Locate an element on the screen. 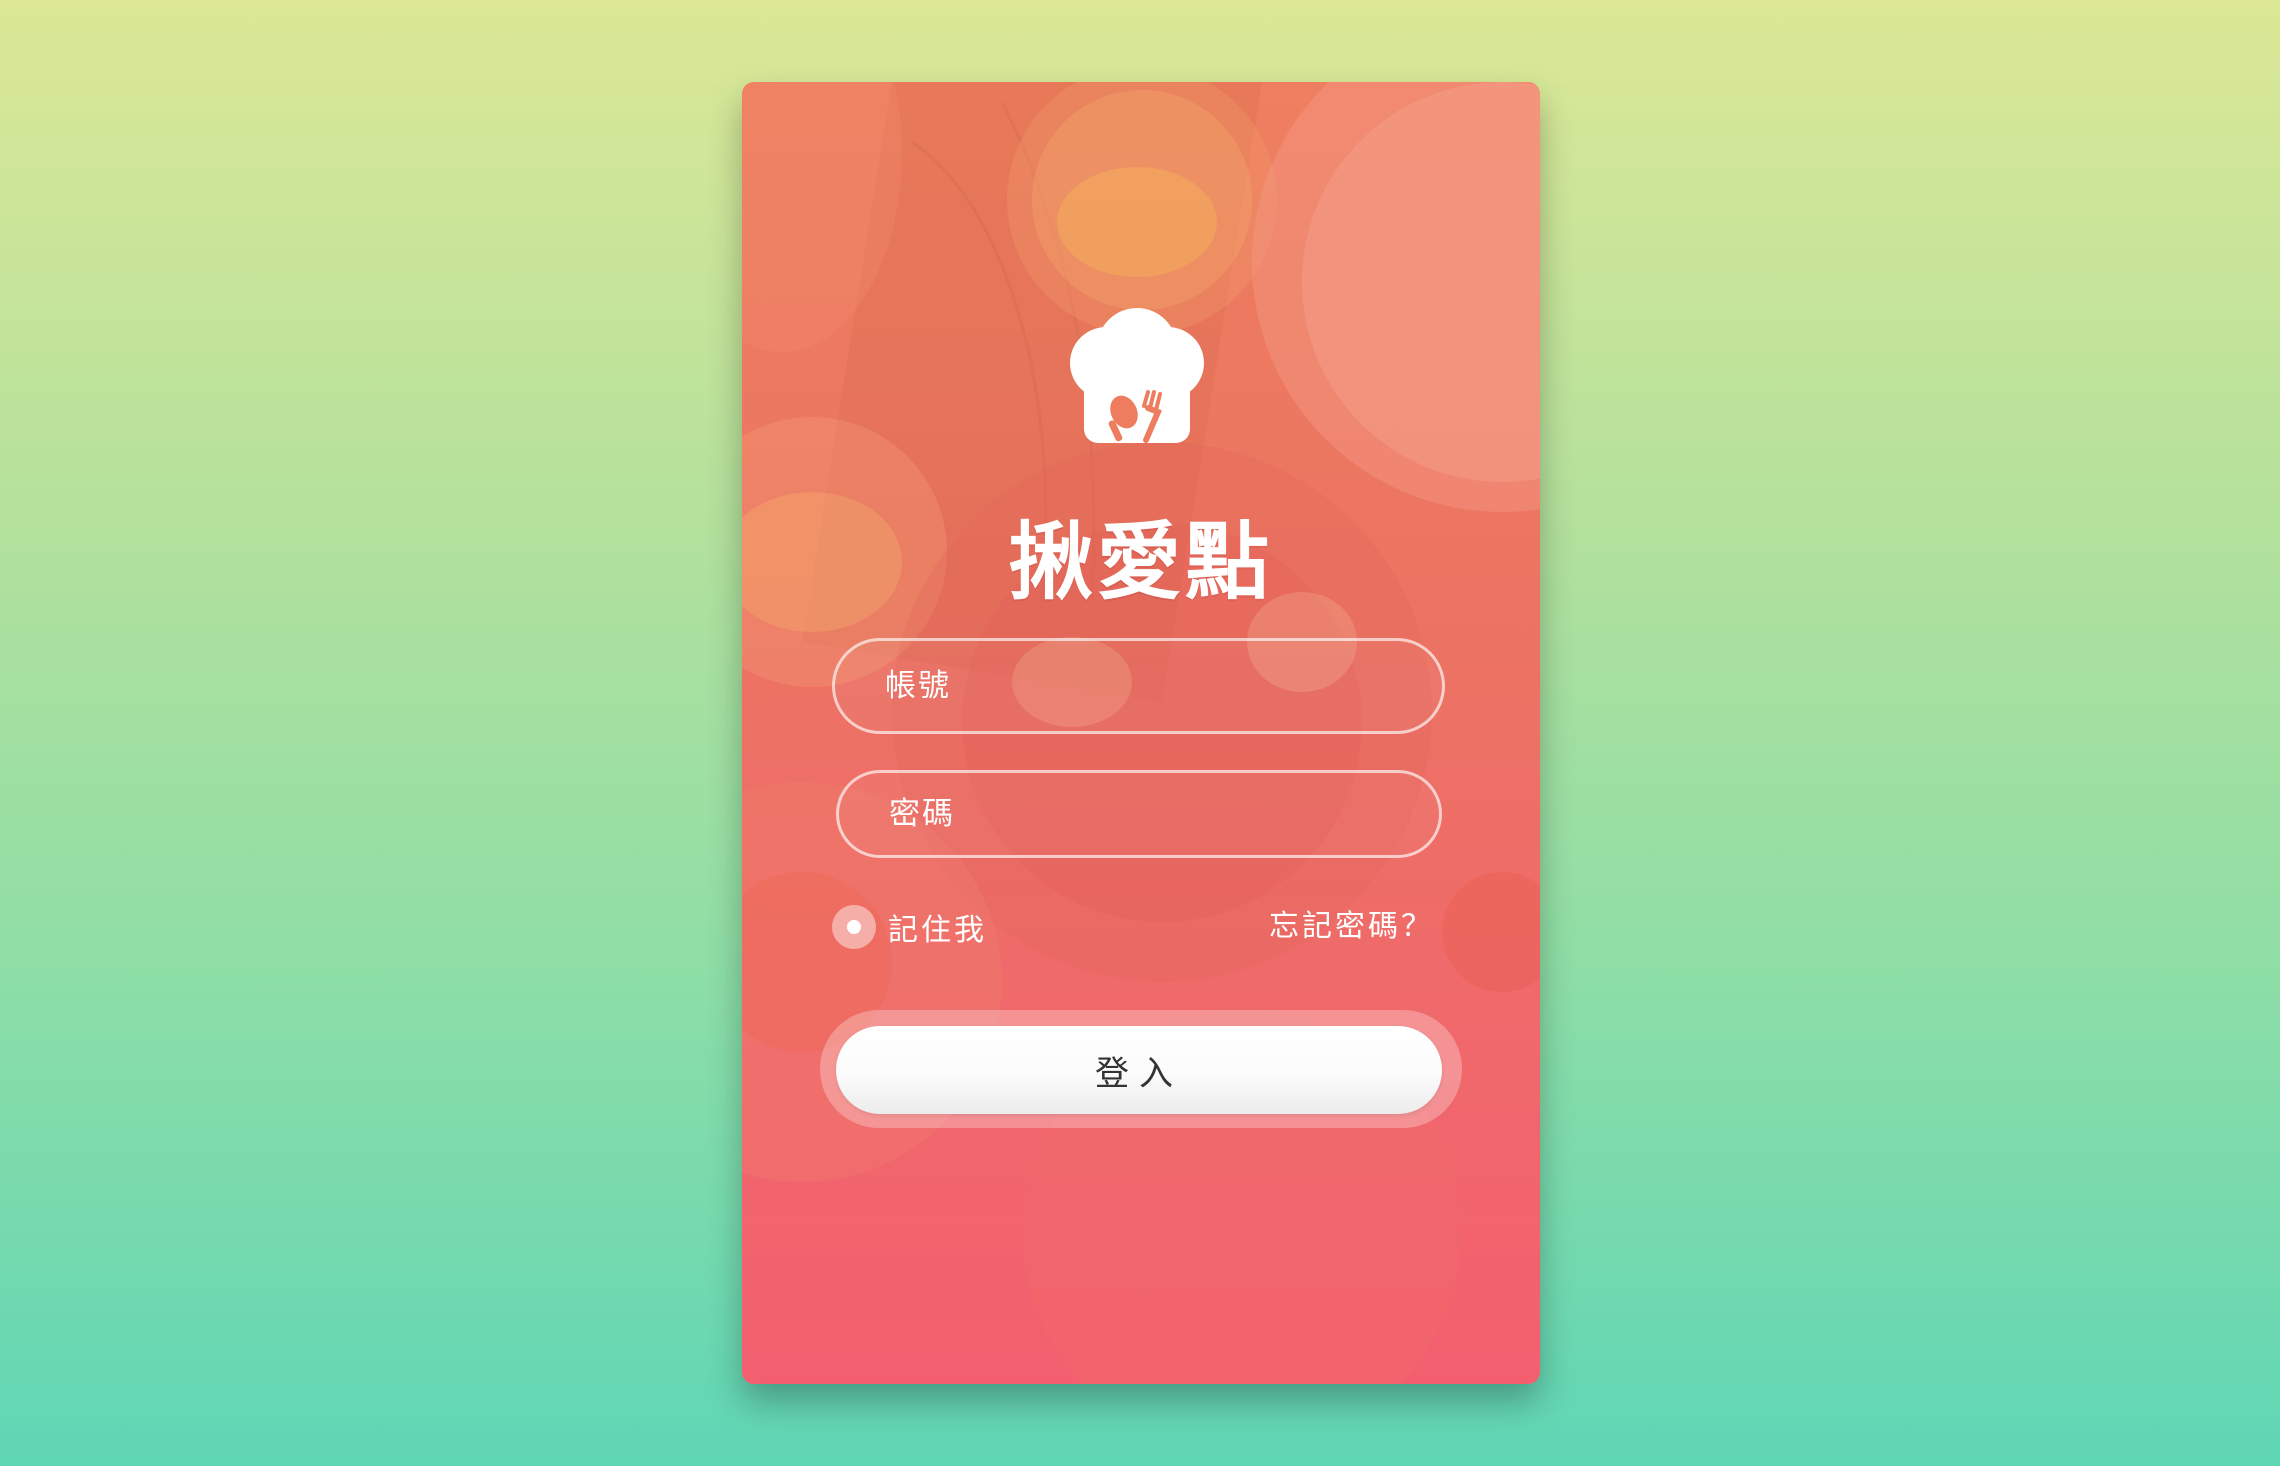 Image resolution: width=2280 pixels, height=1466 pixels. brand-name: 揪愛點 is located at coordinates (1140, 561).